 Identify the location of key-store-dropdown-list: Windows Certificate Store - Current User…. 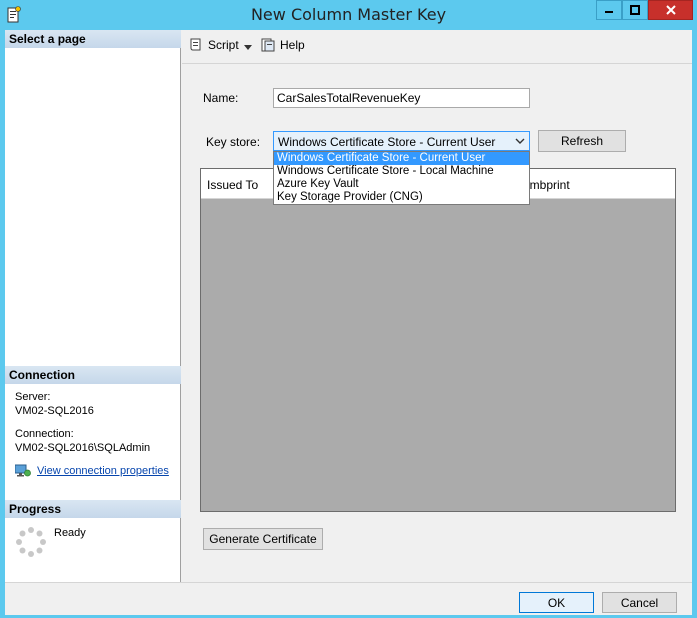
(401, 178).